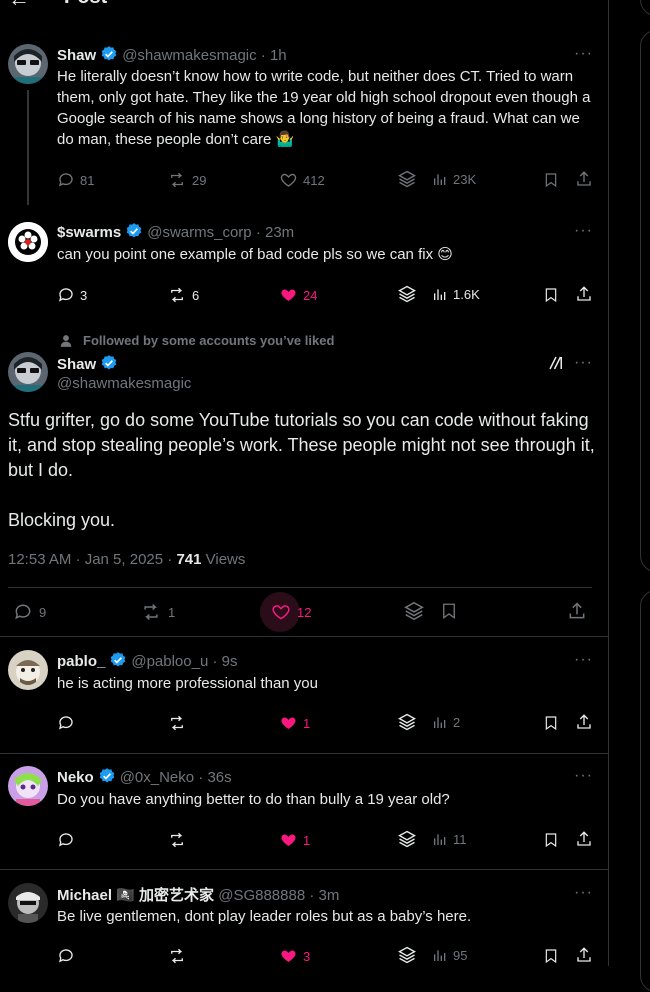  I want to click on grok-explain-button, so click(556, 363).